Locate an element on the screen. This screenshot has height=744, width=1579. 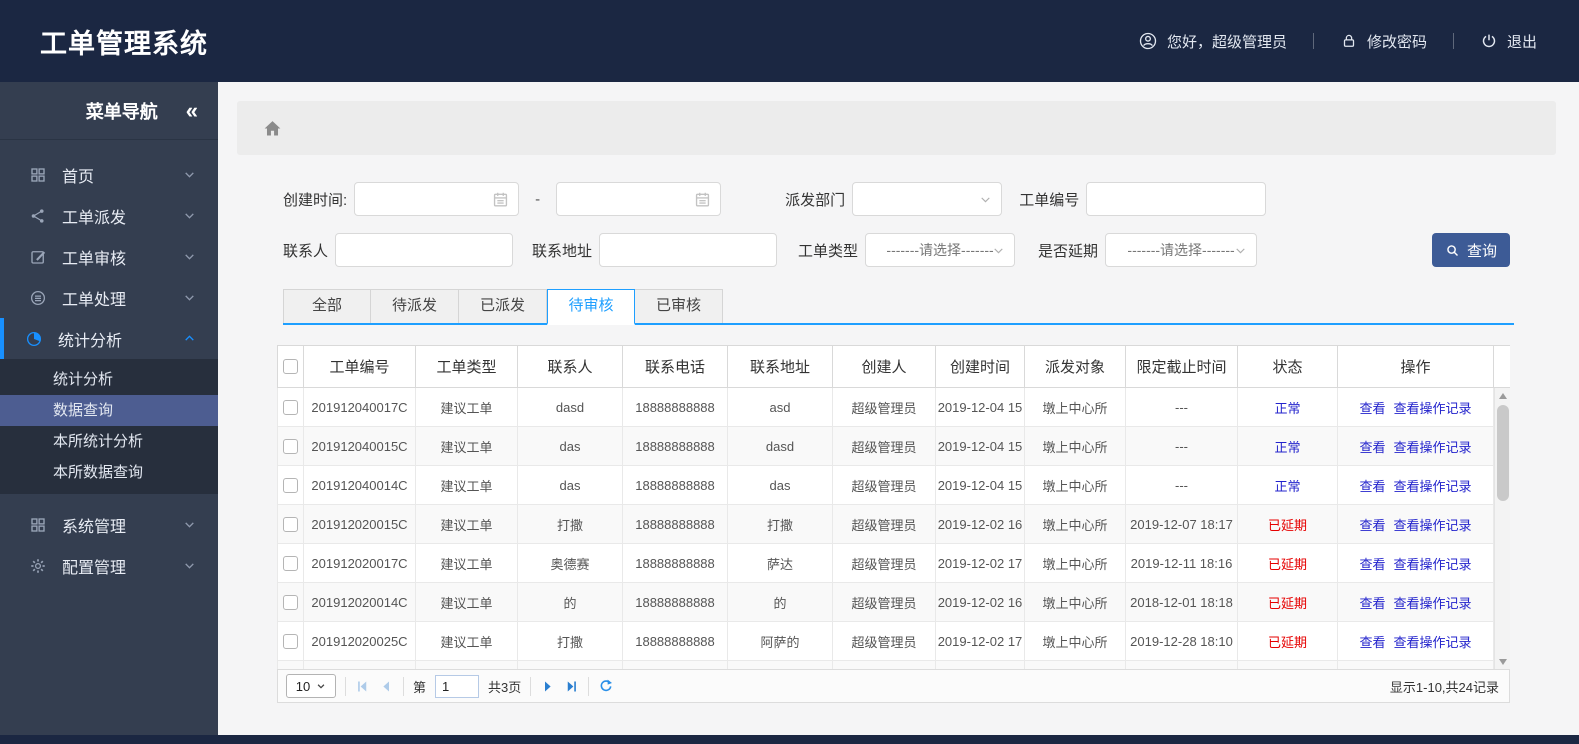
prev-page-button is located at coordinates (386, 686).